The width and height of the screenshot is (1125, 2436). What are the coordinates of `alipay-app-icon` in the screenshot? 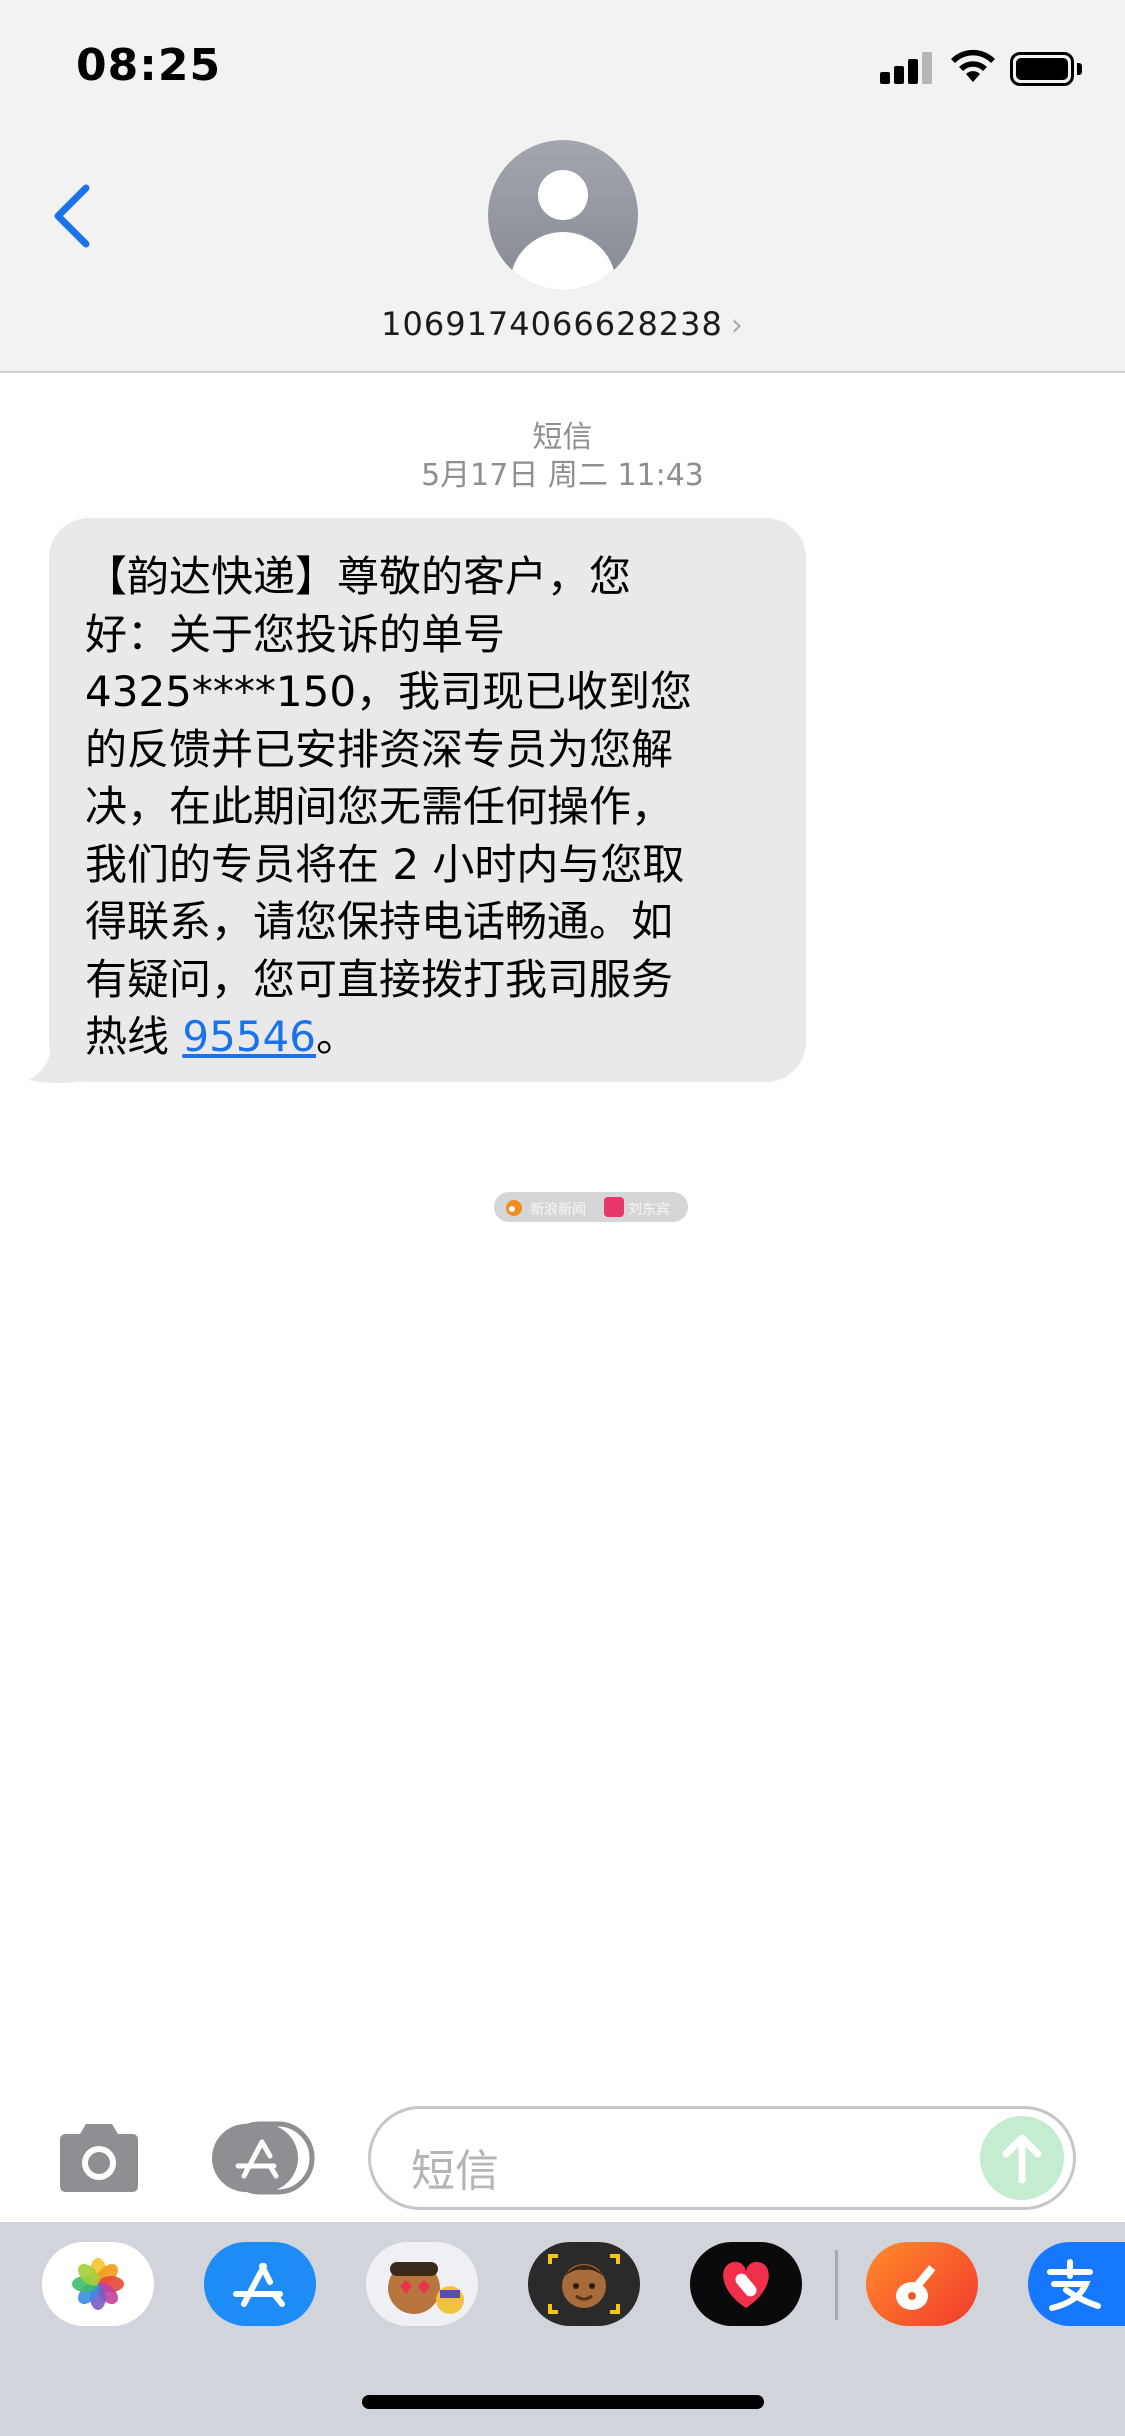 It's located at (1076, 2284).